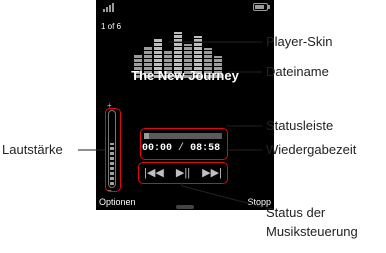 The height and width of the screenshot is (253, 386). I want to click on label-status-line2: Musiksteuerung, so click(312, 231).